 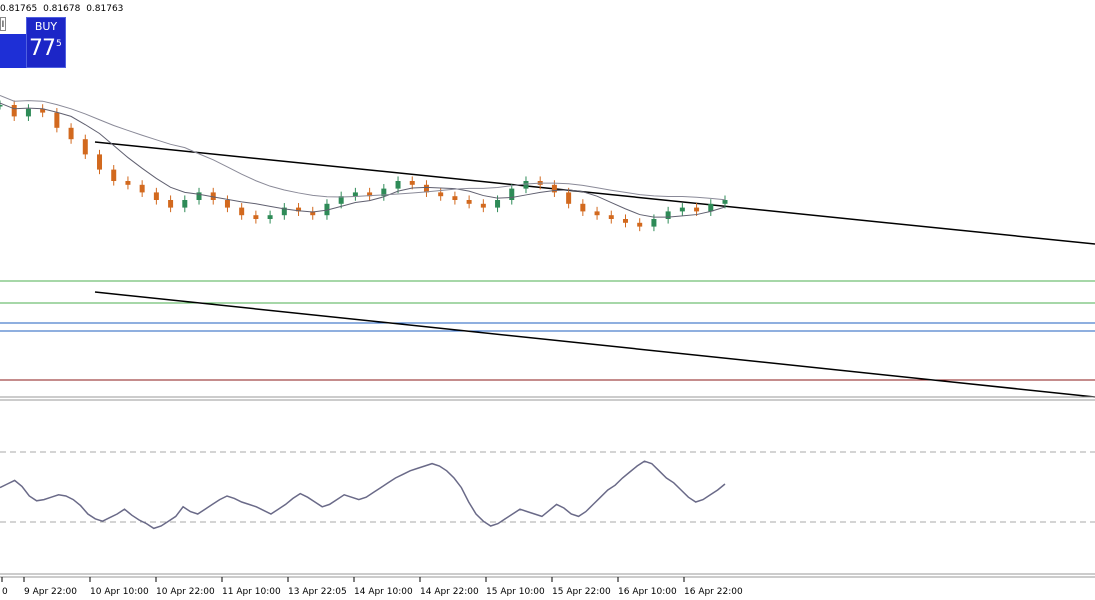 I want to click on panel-toggle-button: I, so click(x=3, y=24).